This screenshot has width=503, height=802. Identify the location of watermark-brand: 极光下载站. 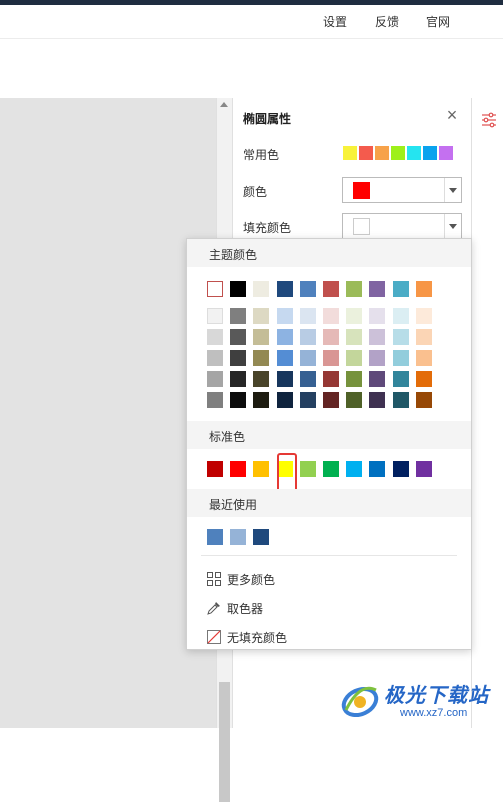
(436, 696).